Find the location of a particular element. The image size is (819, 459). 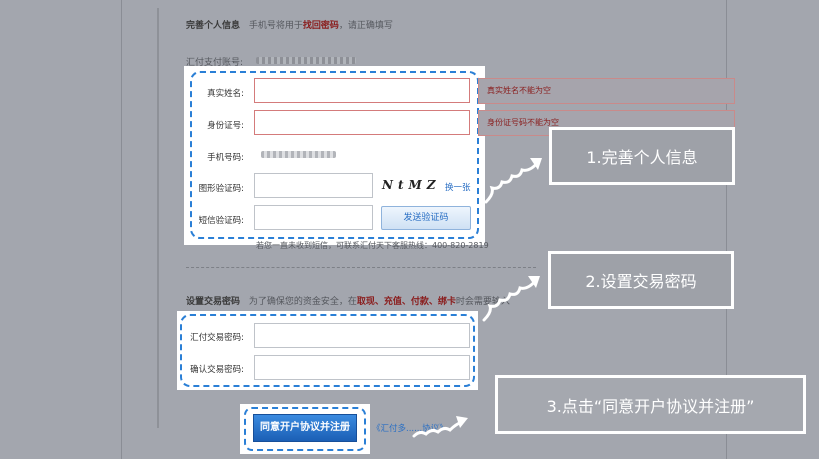

id-label: 身份证号: is located at coordinates (225, 126).